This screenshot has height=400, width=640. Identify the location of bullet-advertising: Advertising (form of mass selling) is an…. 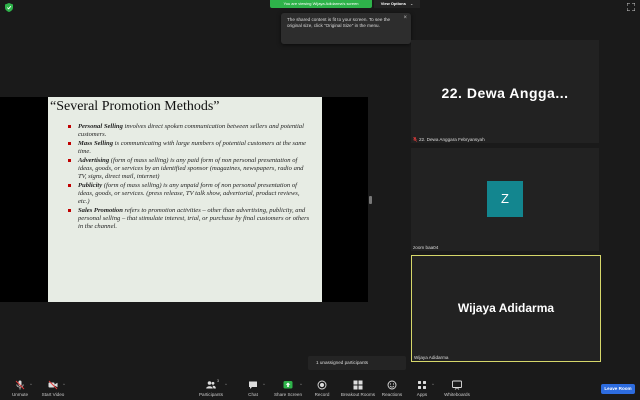
(188, 169).